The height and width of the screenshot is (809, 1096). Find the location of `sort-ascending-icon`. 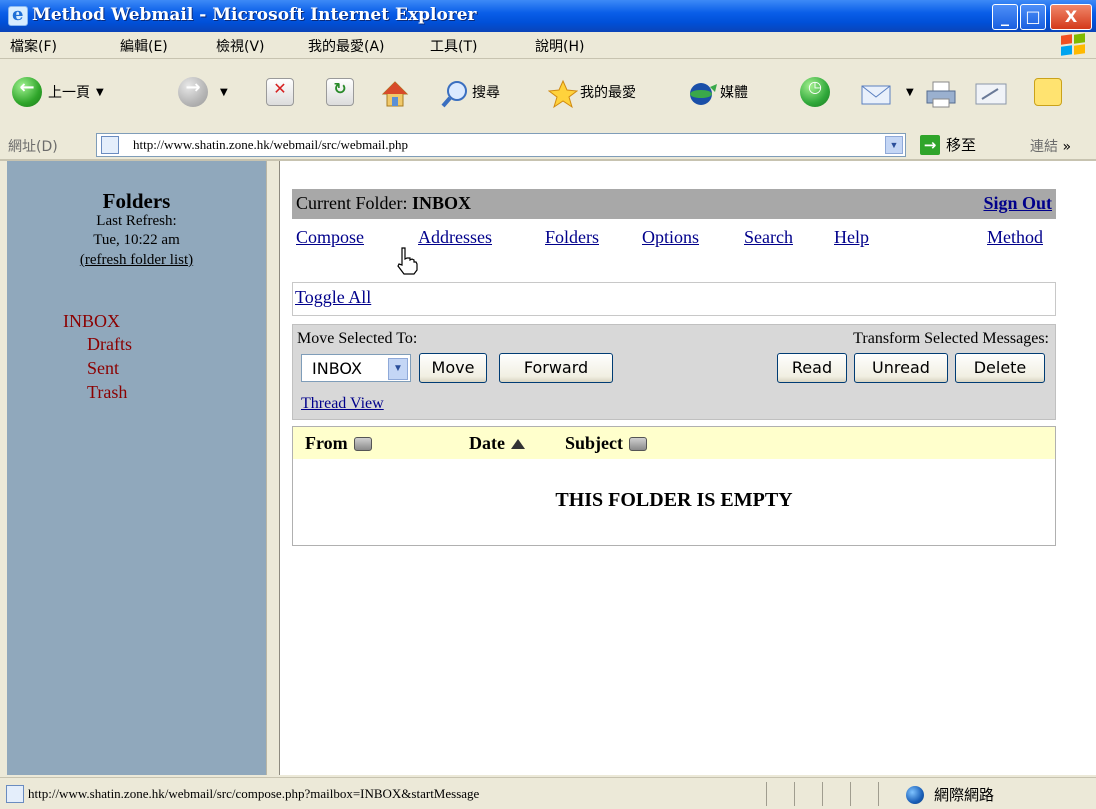

sort-ascending-icon is located at coordinates (517, 443).